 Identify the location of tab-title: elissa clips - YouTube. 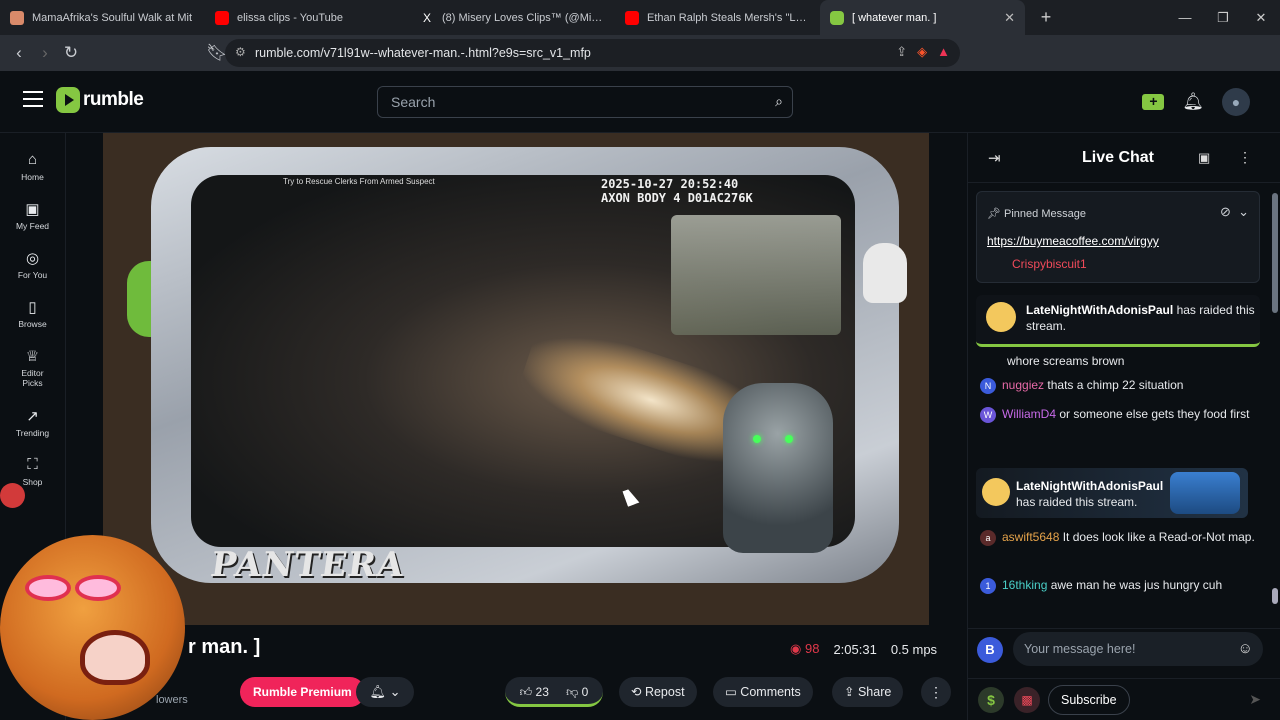
(290, 17).